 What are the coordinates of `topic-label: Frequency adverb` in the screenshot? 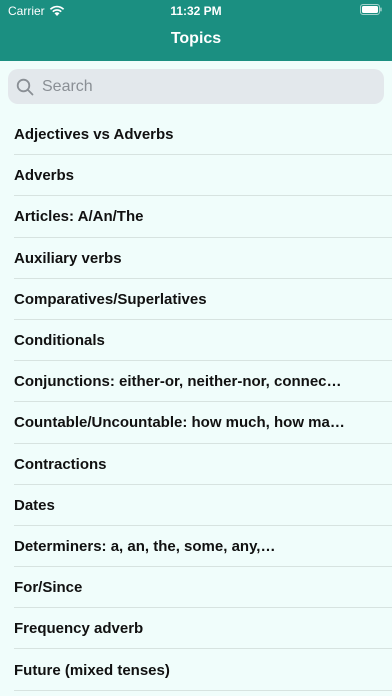 It's located at (79, 629).